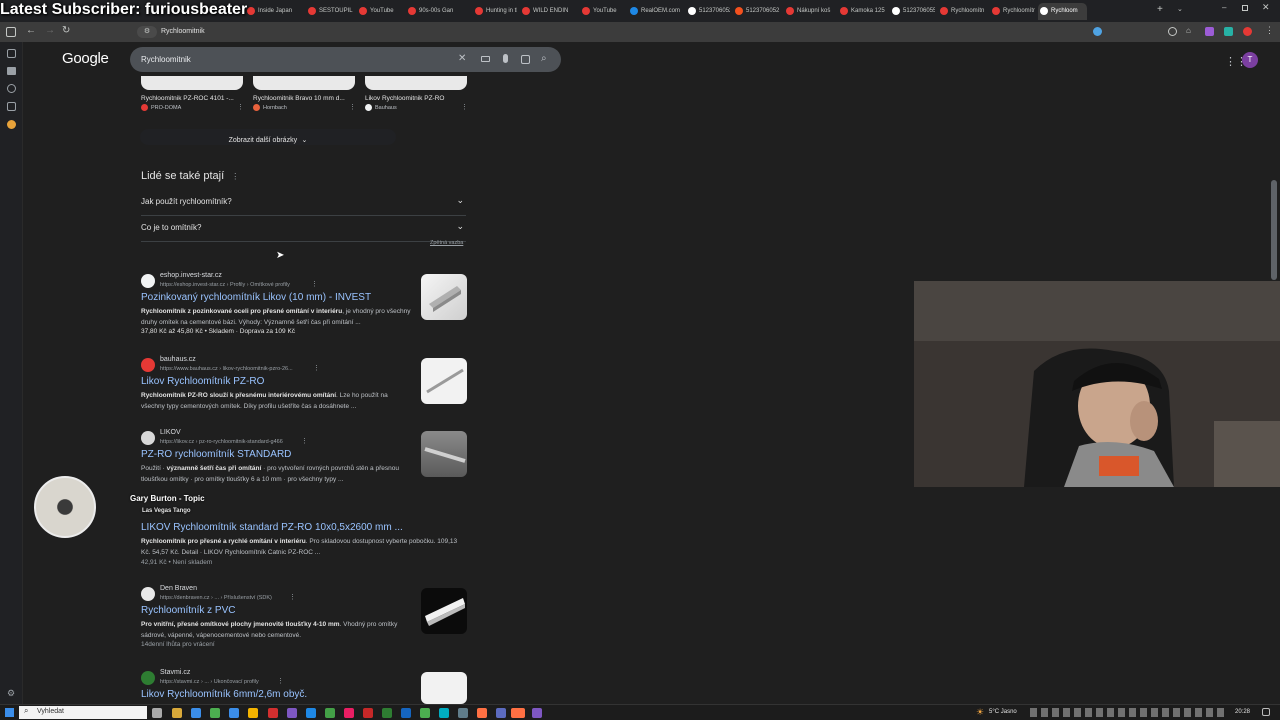  I want to click on browser-tab: 5123706052, so click(757, 11).